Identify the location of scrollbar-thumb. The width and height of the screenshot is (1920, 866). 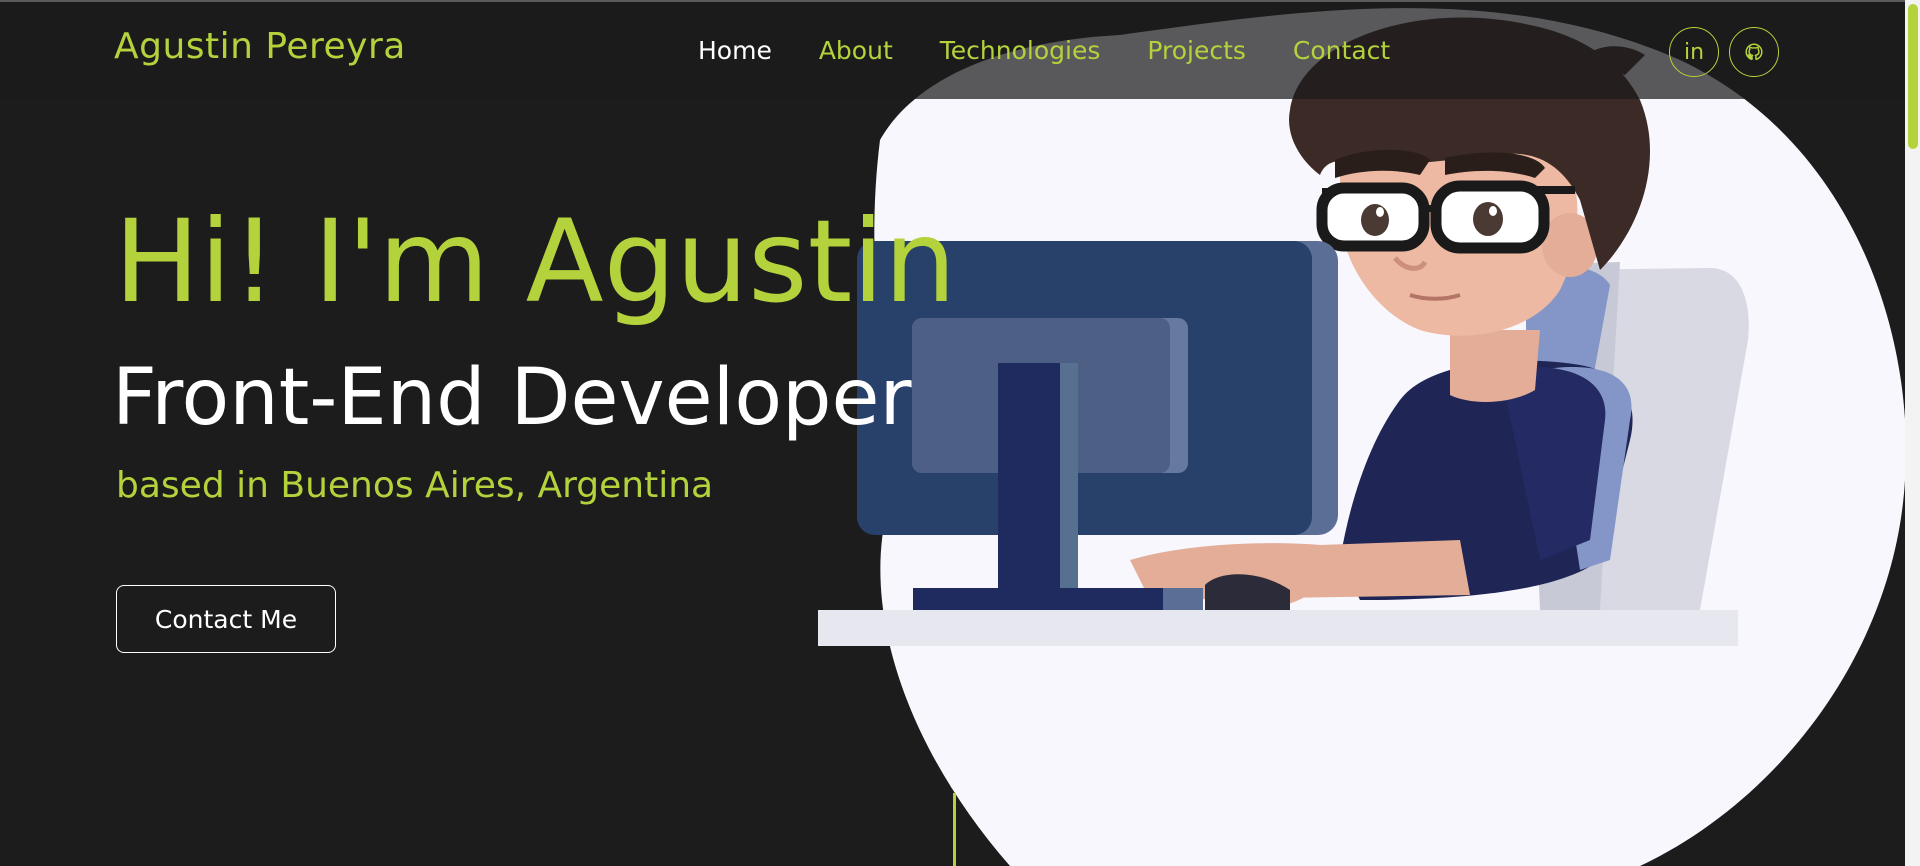
(1913, 76).